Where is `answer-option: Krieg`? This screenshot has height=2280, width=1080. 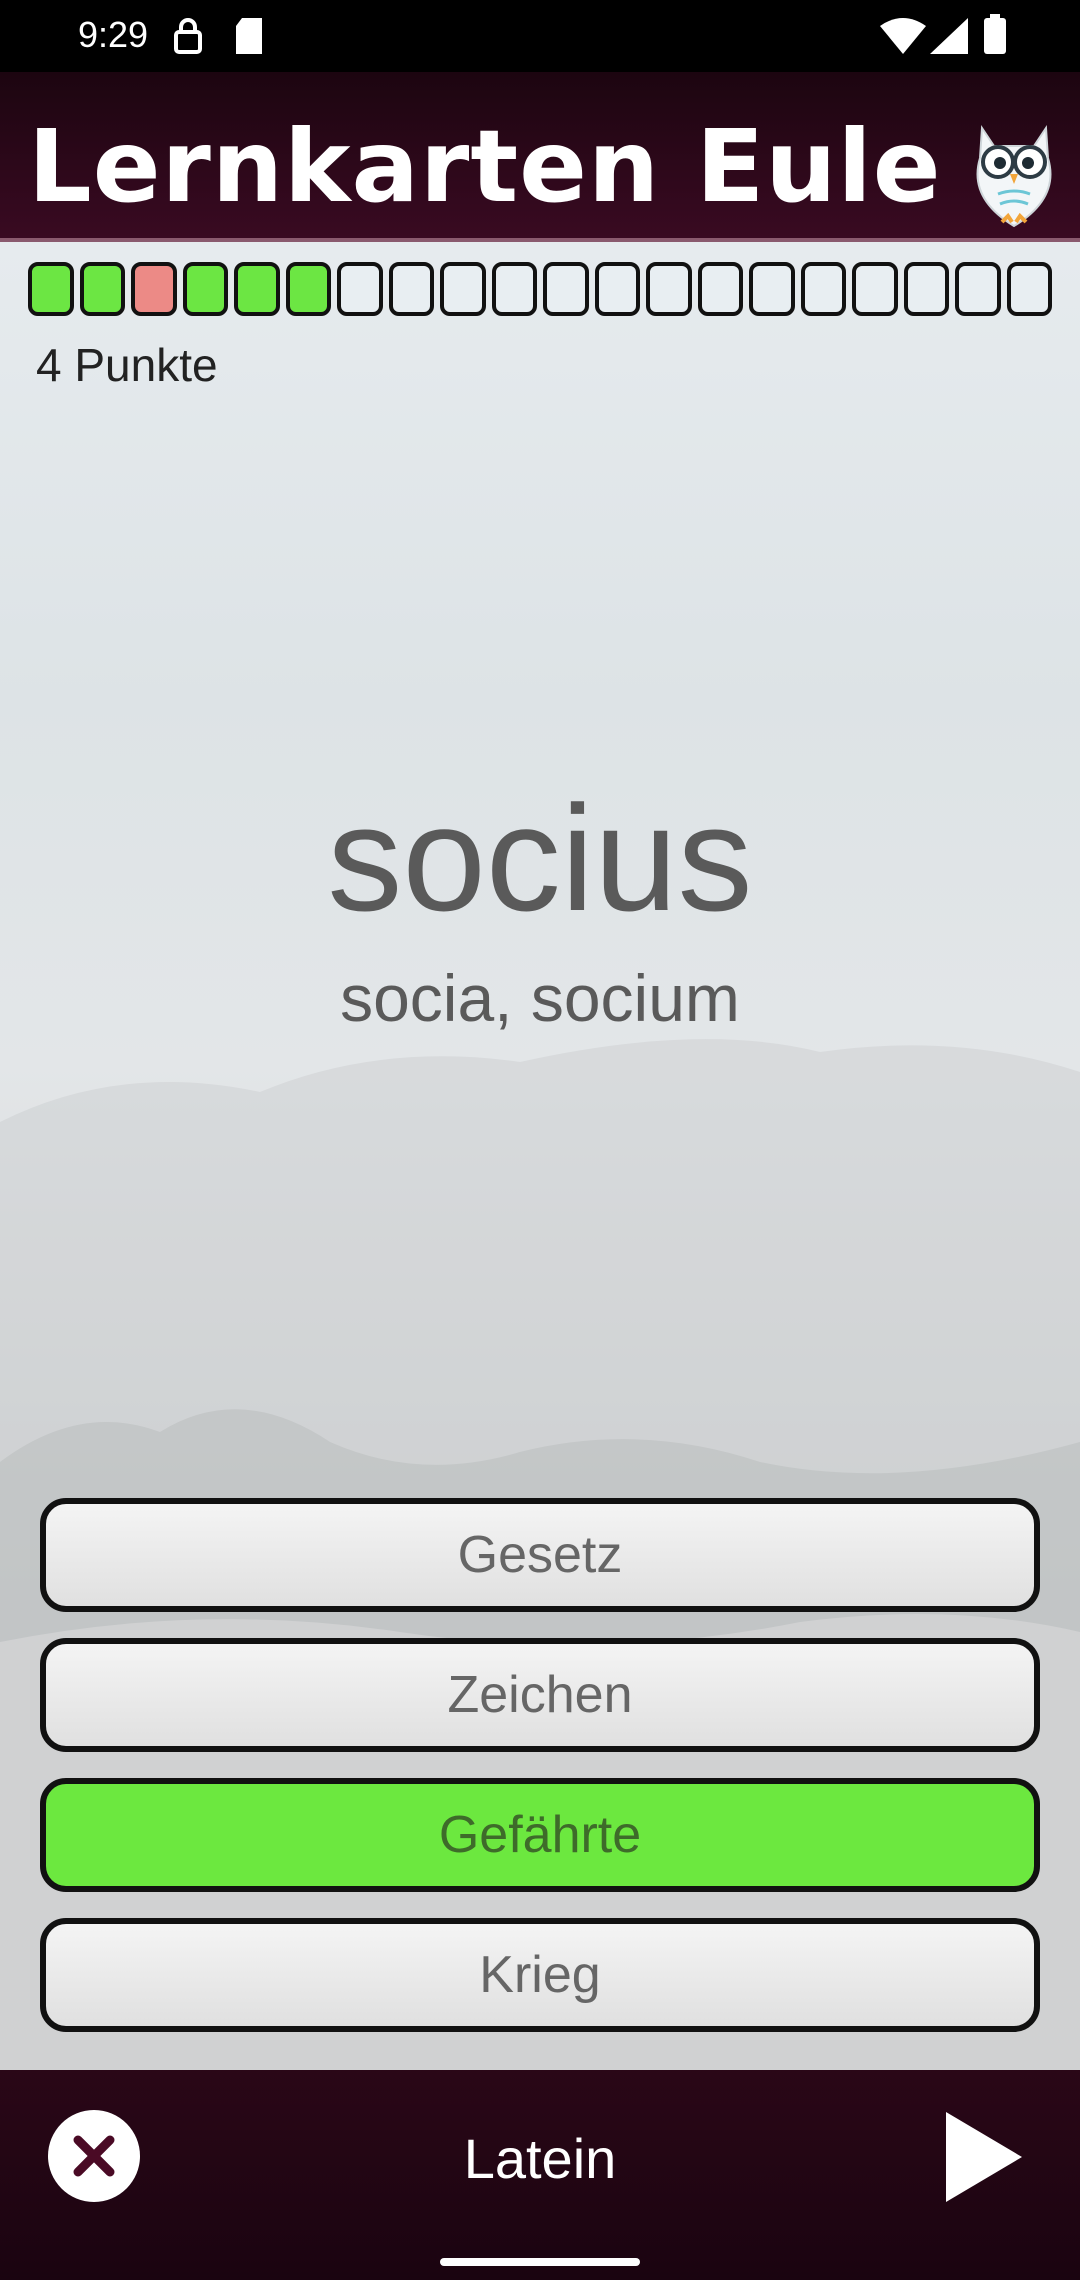
answer-option: Krieg is located at coordinates (540, 1975).